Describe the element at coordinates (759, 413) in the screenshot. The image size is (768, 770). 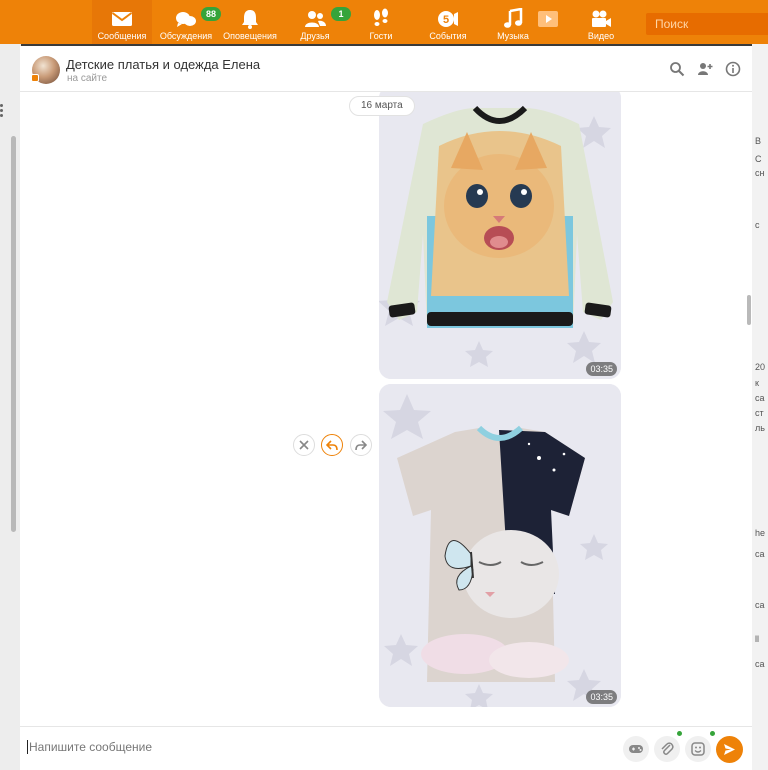
I see `bg-fragment: ст` at that location.